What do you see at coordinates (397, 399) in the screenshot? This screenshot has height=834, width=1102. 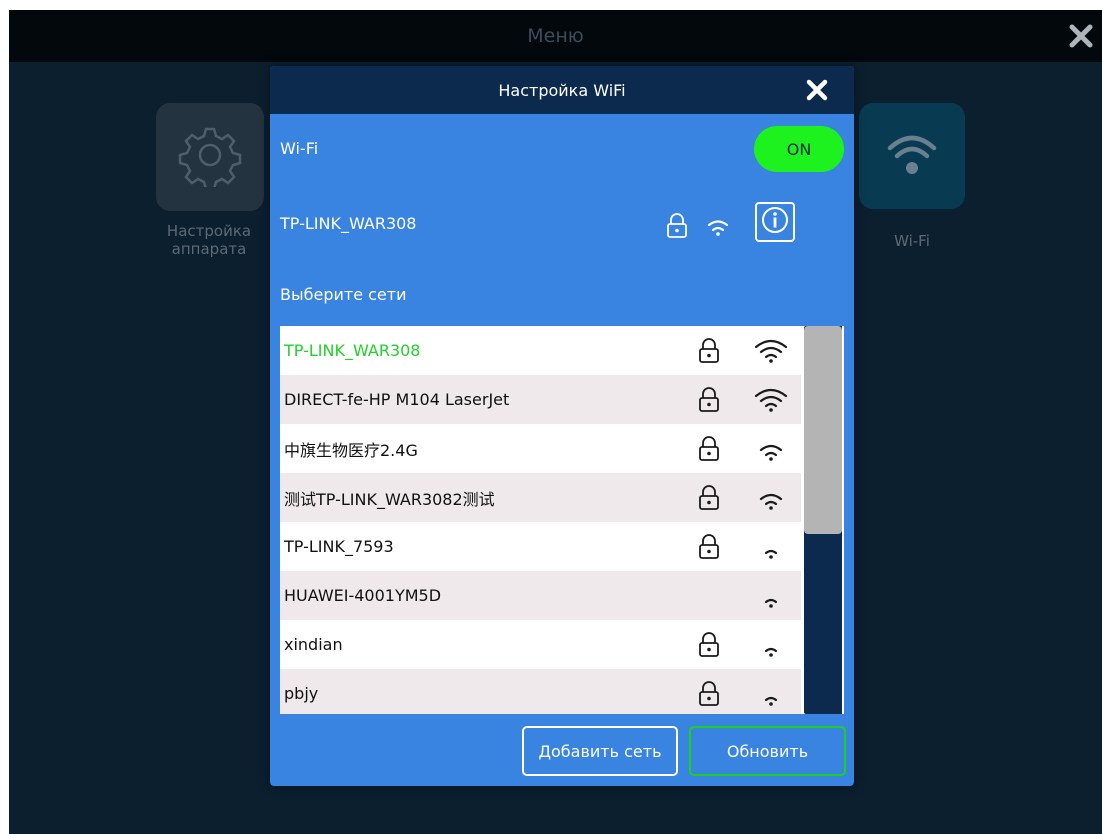 I see `network-name: DIRECT-fe-HP M104 LaserJet` at bounding box center [397, 399].